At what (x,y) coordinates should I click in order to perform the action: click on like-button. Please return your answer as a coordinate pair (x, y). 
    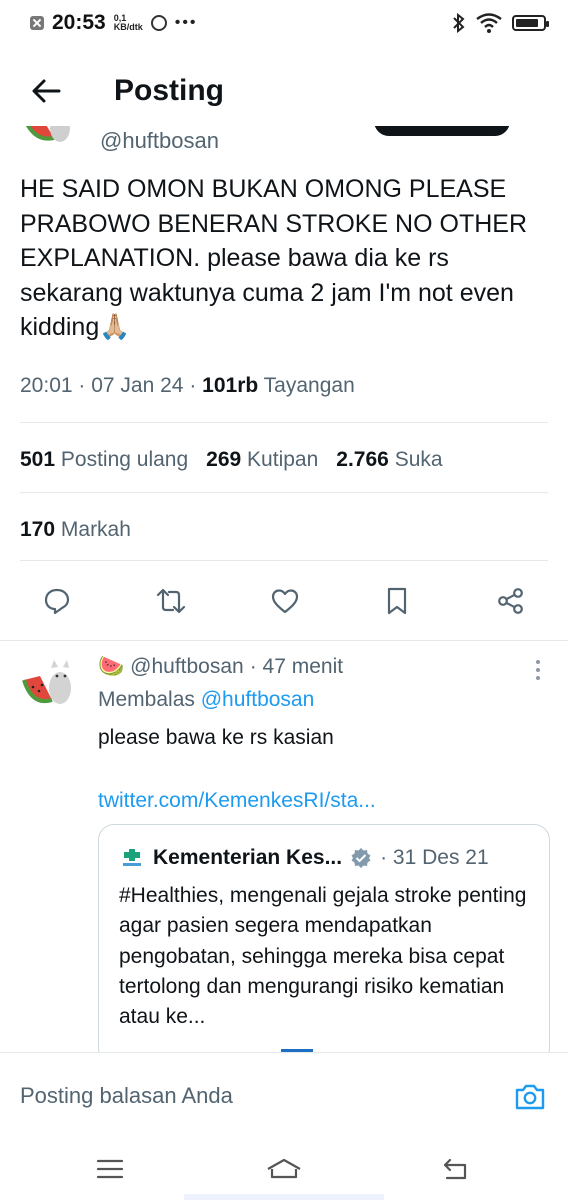
    Looking at the image, I should click on (285, 601).